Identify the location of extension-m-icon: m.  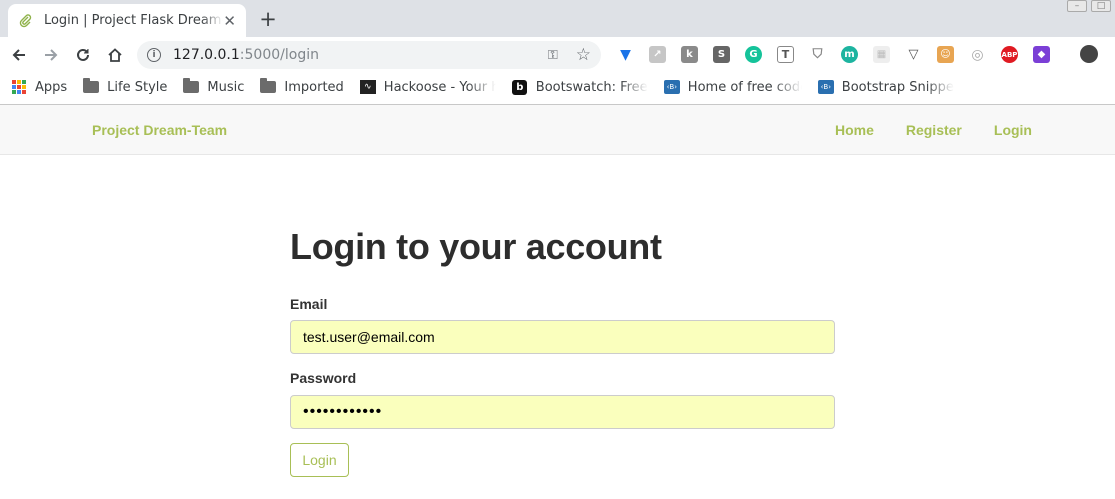
(849, 54).